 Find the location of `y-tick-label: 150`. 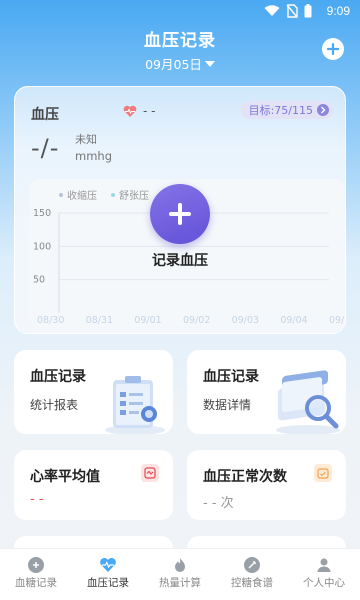

y-tick-label: 150 is located at coordinates (42, 213).